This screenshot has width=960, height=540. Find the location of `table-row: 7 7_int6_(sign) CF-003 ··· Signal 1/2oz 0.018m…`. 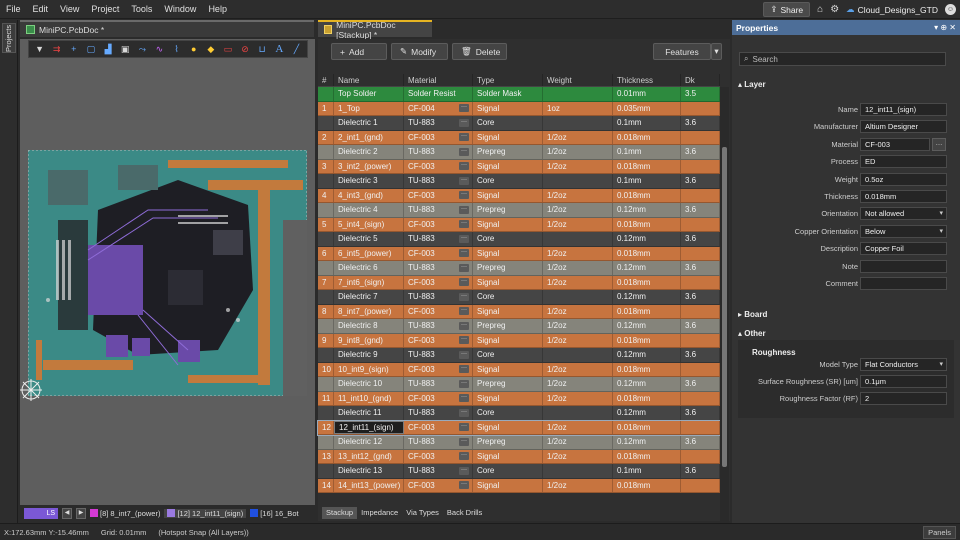

table-row: 7 7_int6_(sign) CF-003 ··· Signal 1/2oz 0.018m… is located at coordinates (519, 282).